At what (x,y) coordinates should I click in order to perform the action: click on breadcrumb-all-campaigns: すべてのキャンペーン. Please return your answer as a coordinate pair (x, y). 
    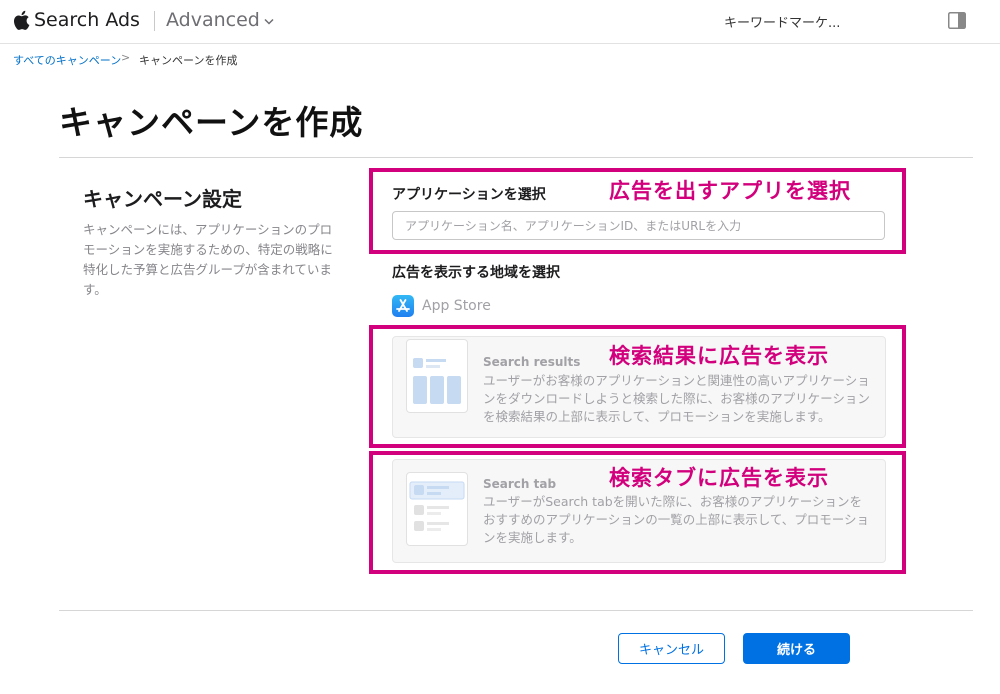
    Looking at the image, I should click on (67, 60).